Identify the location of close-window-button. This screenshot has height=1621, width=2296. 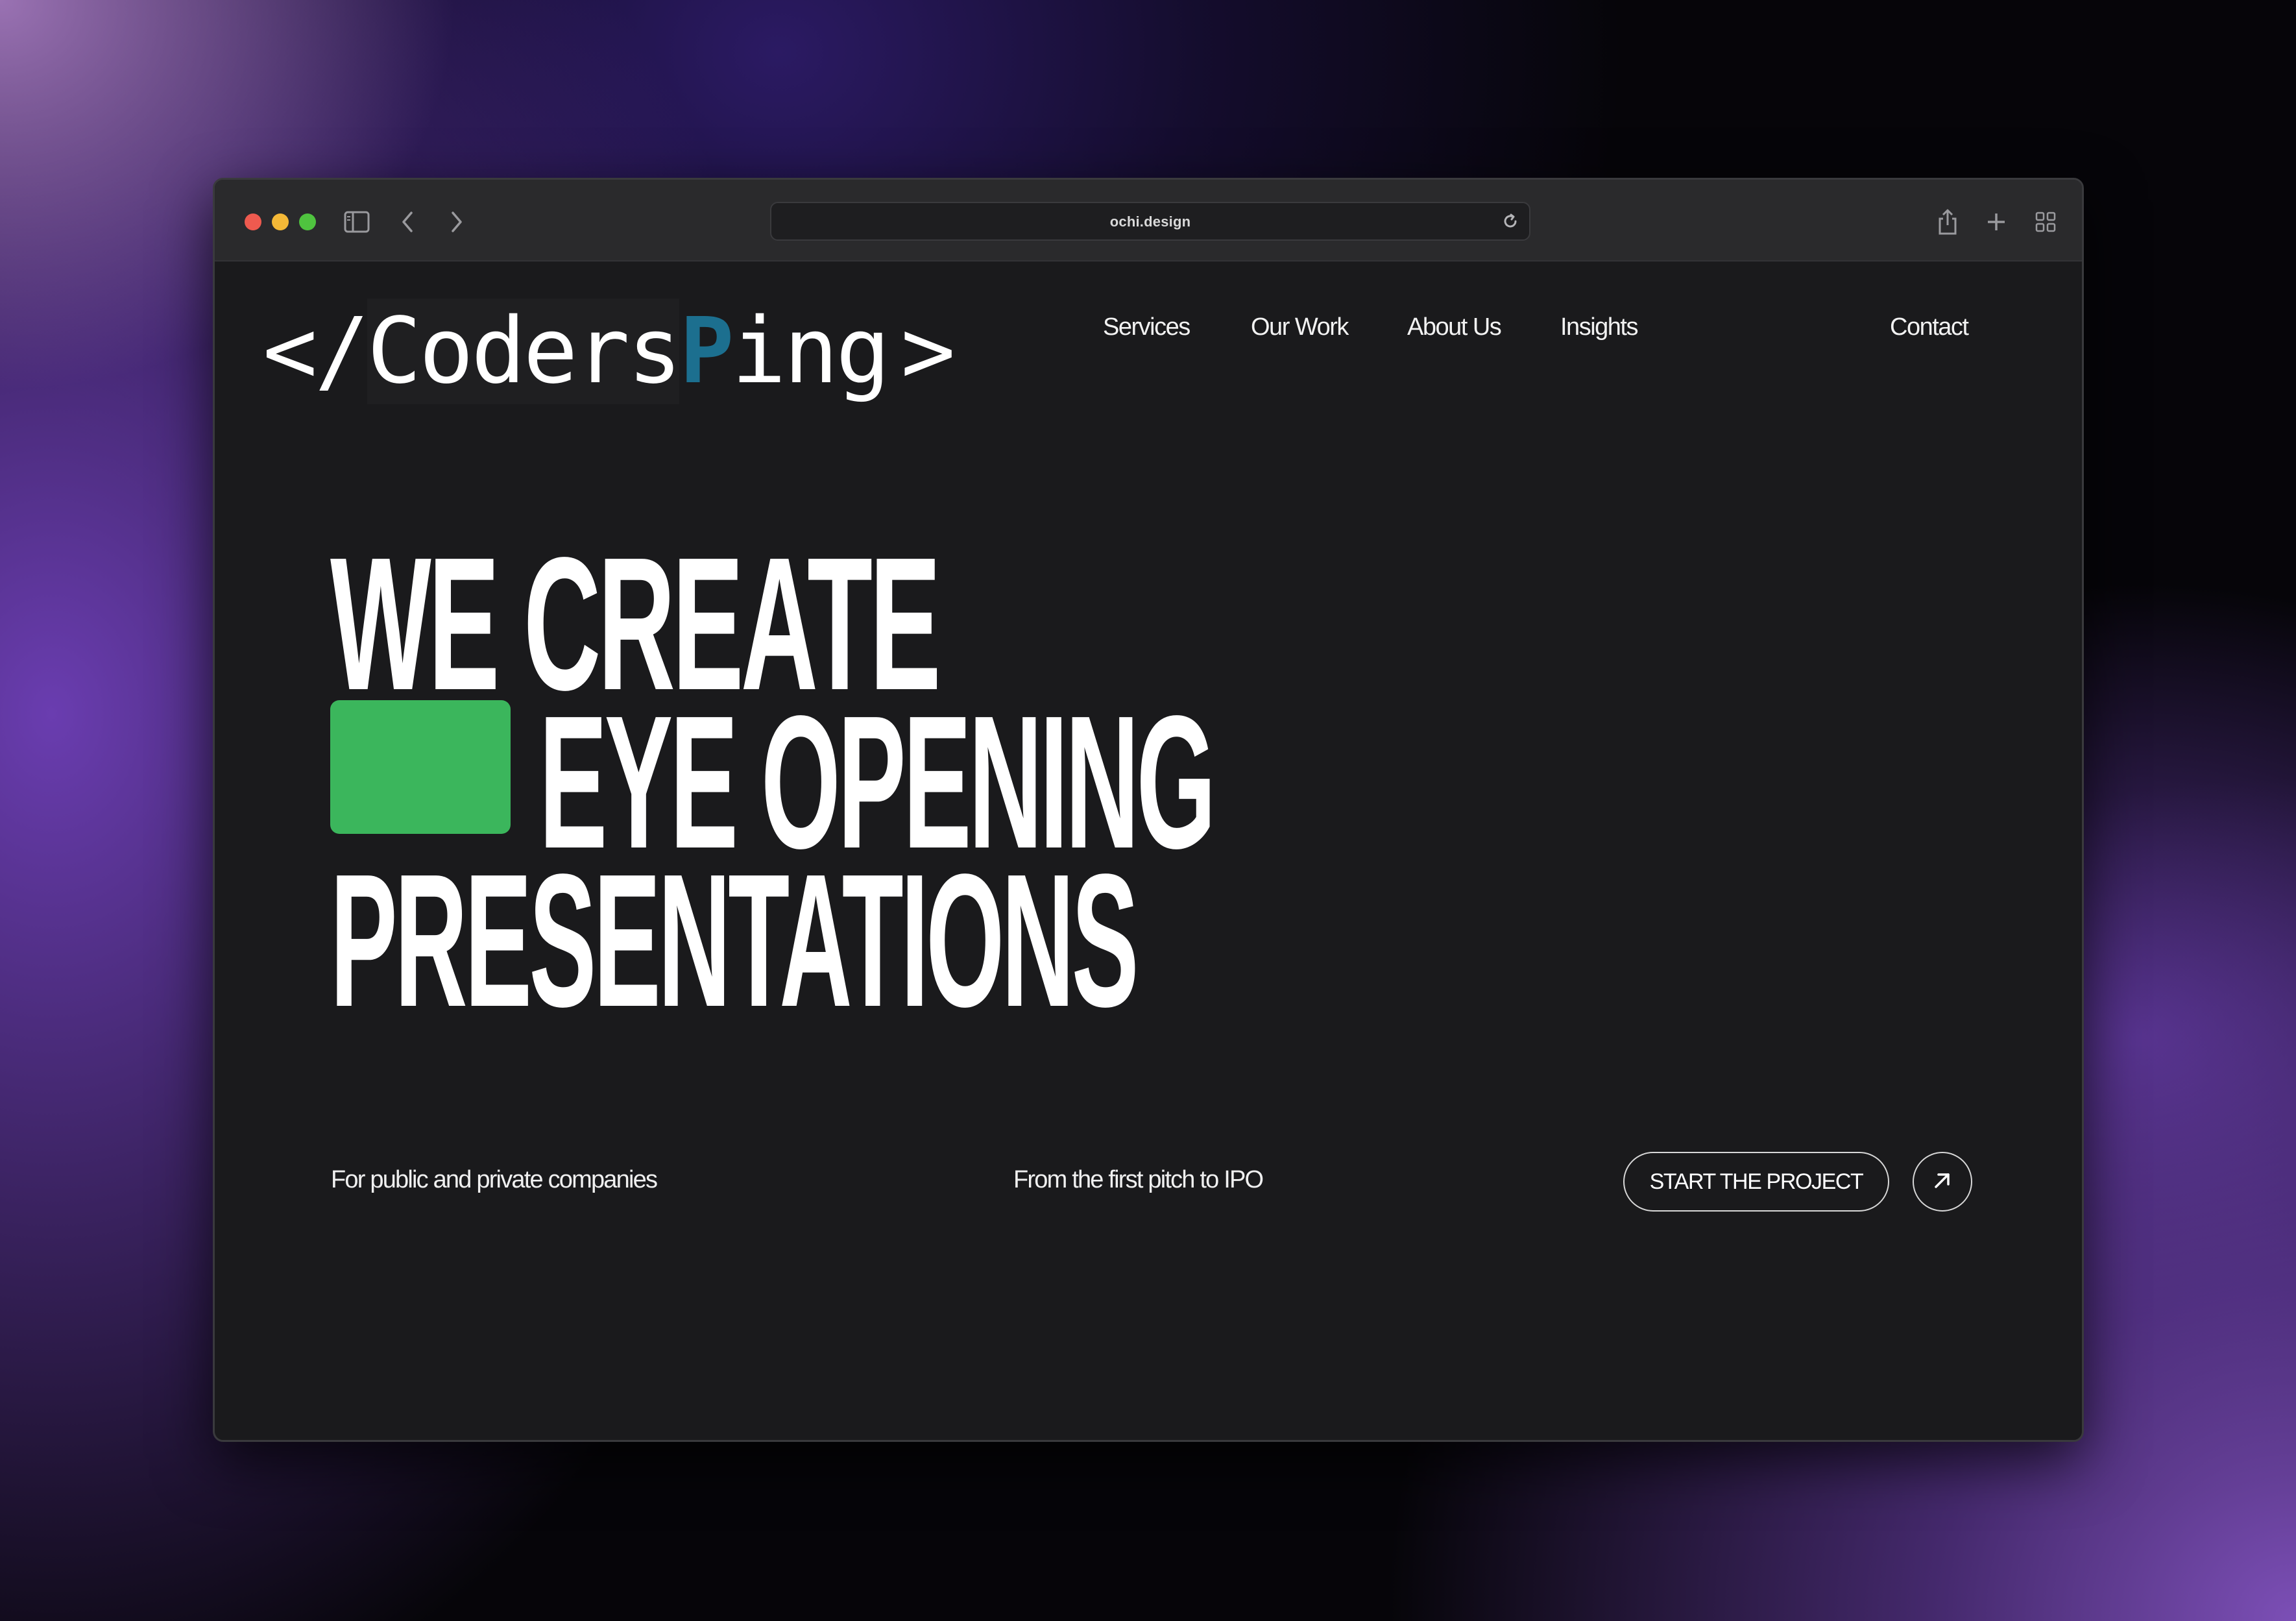
(253, 221).